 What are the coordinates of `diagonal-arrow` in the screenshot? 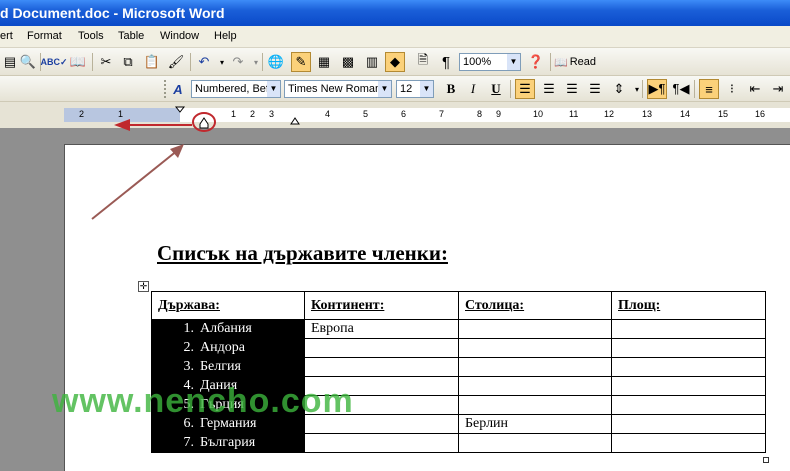 It's located at (137, 182).